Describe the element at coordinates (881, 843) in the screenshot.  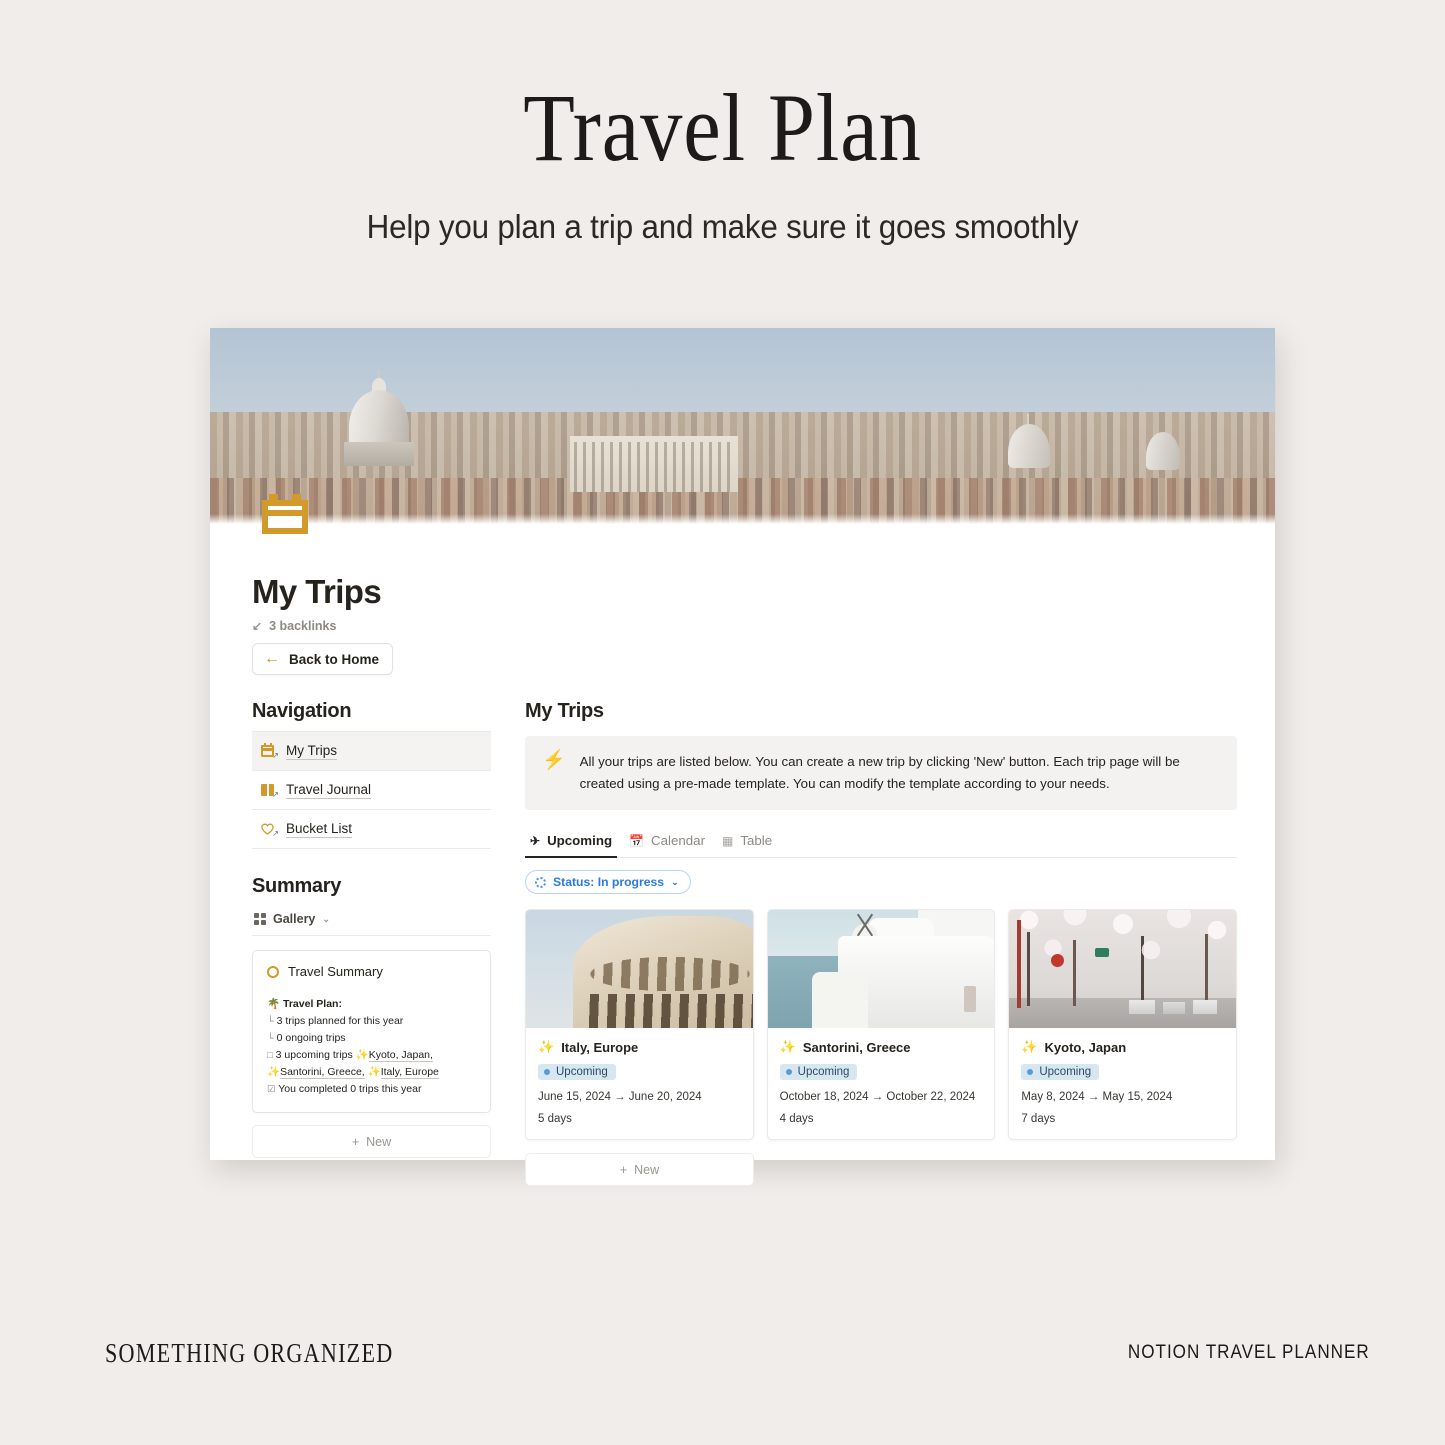
I see `view-tabs: ✈ Upcoming 📅 Calendar ▦ Table` at that location.